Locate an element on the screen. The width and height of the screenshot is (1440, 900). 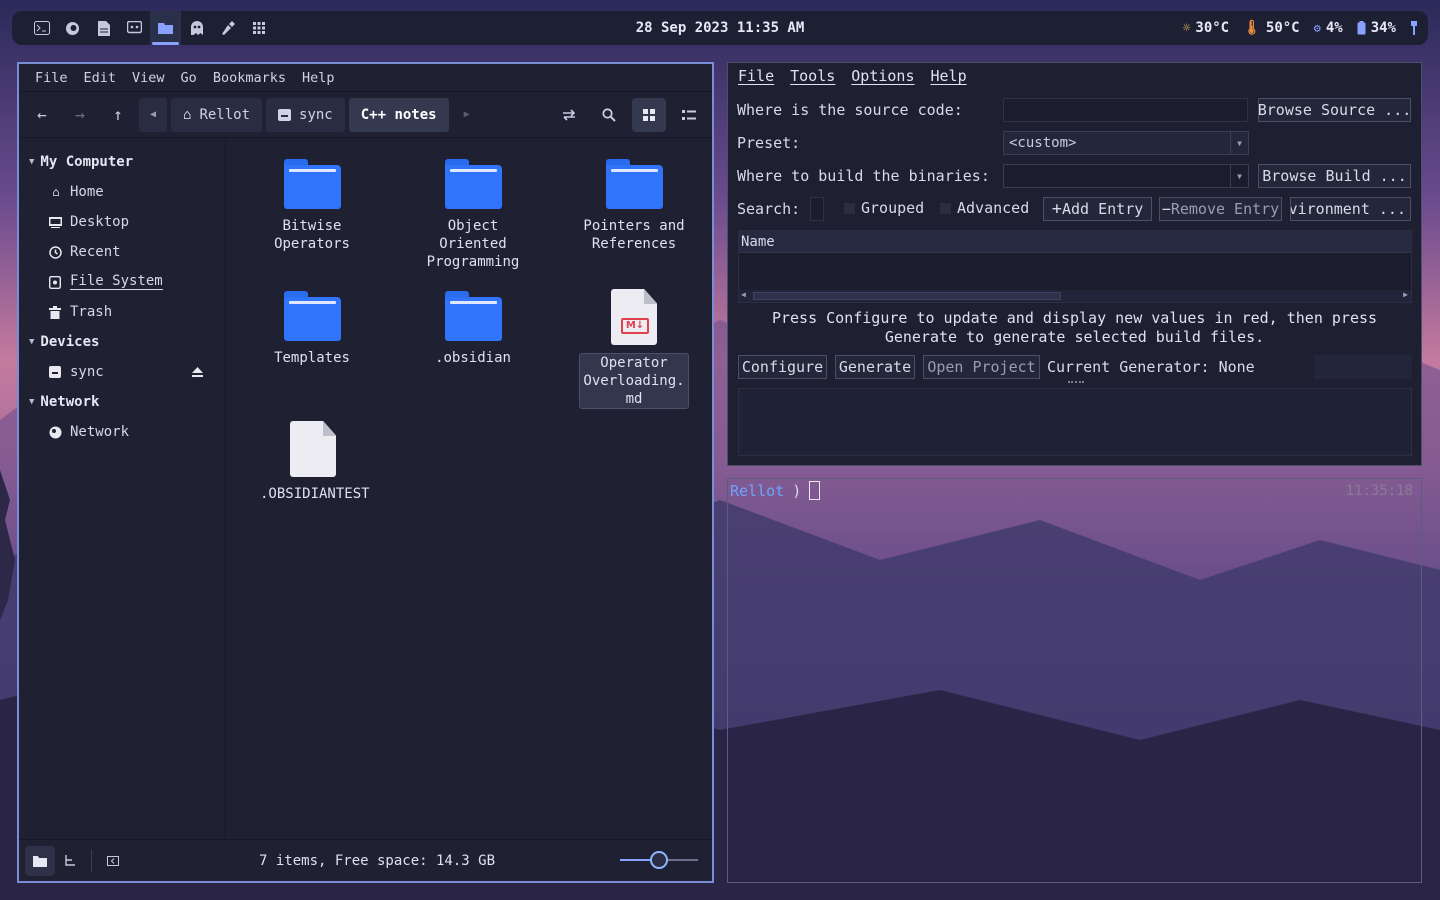
tree-button is located at coordinates (70, 861).